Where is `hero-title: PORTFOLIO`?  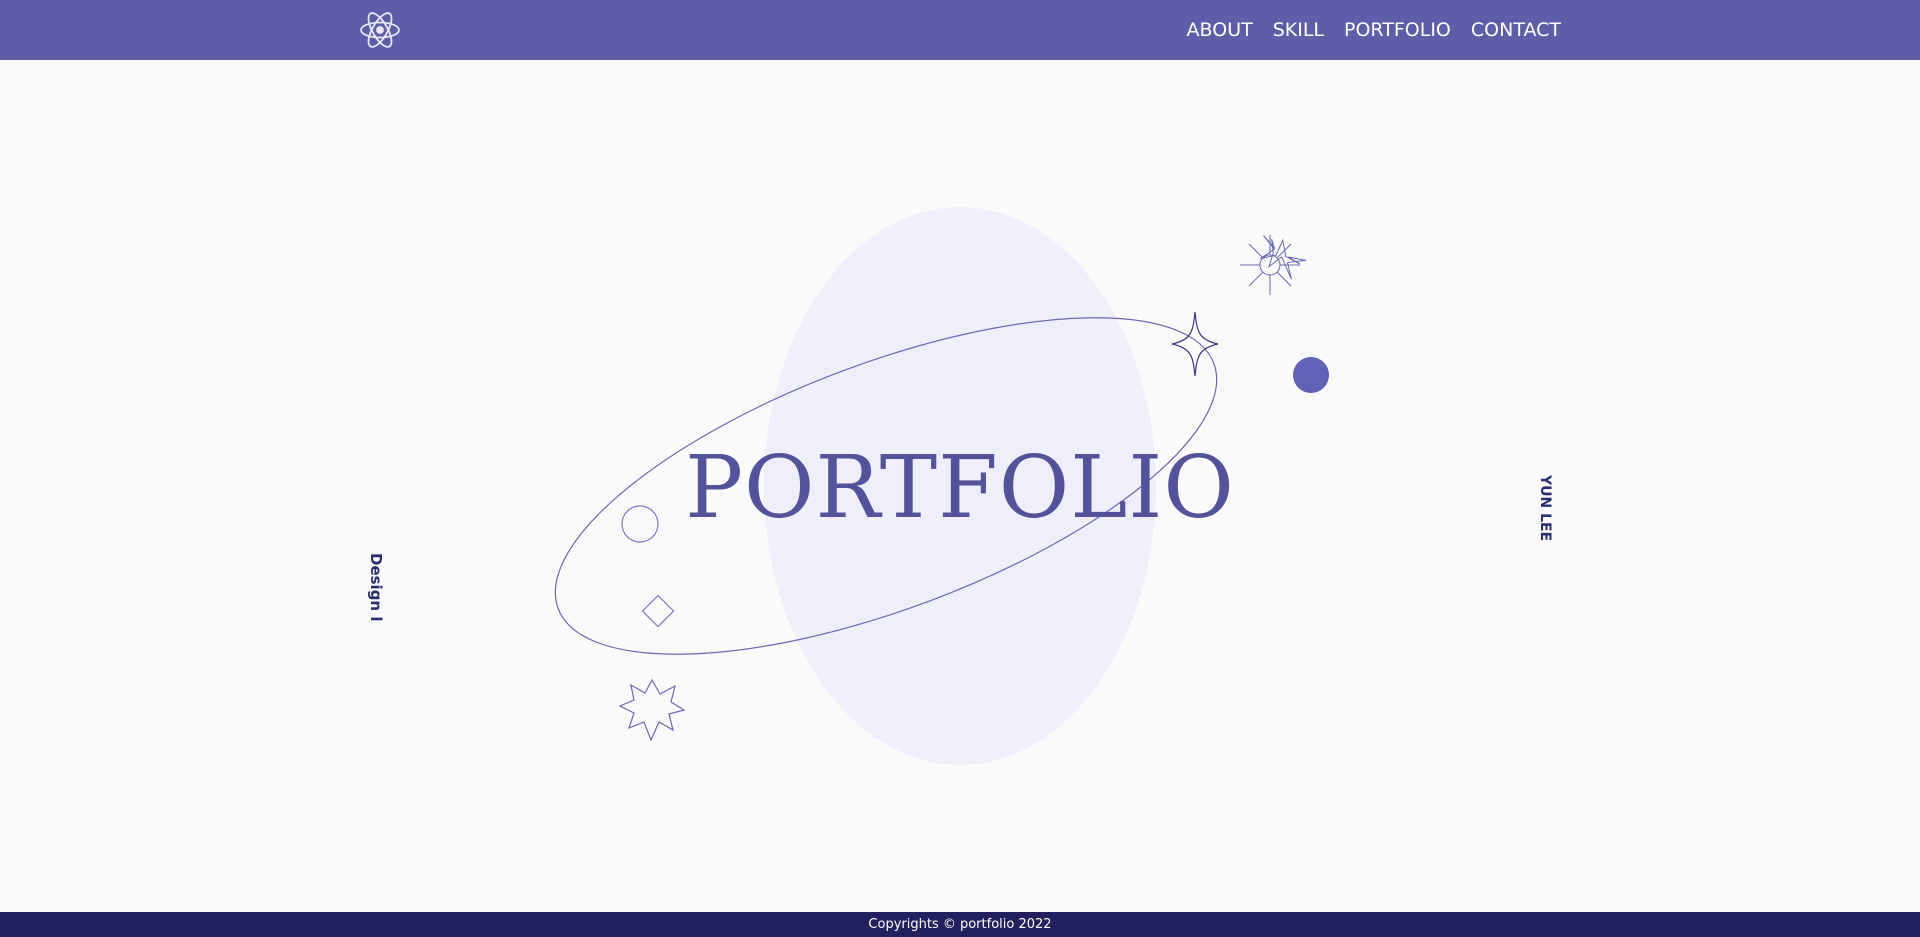
hero-title: PORTFOLIO is located at coordinates (960, 488).